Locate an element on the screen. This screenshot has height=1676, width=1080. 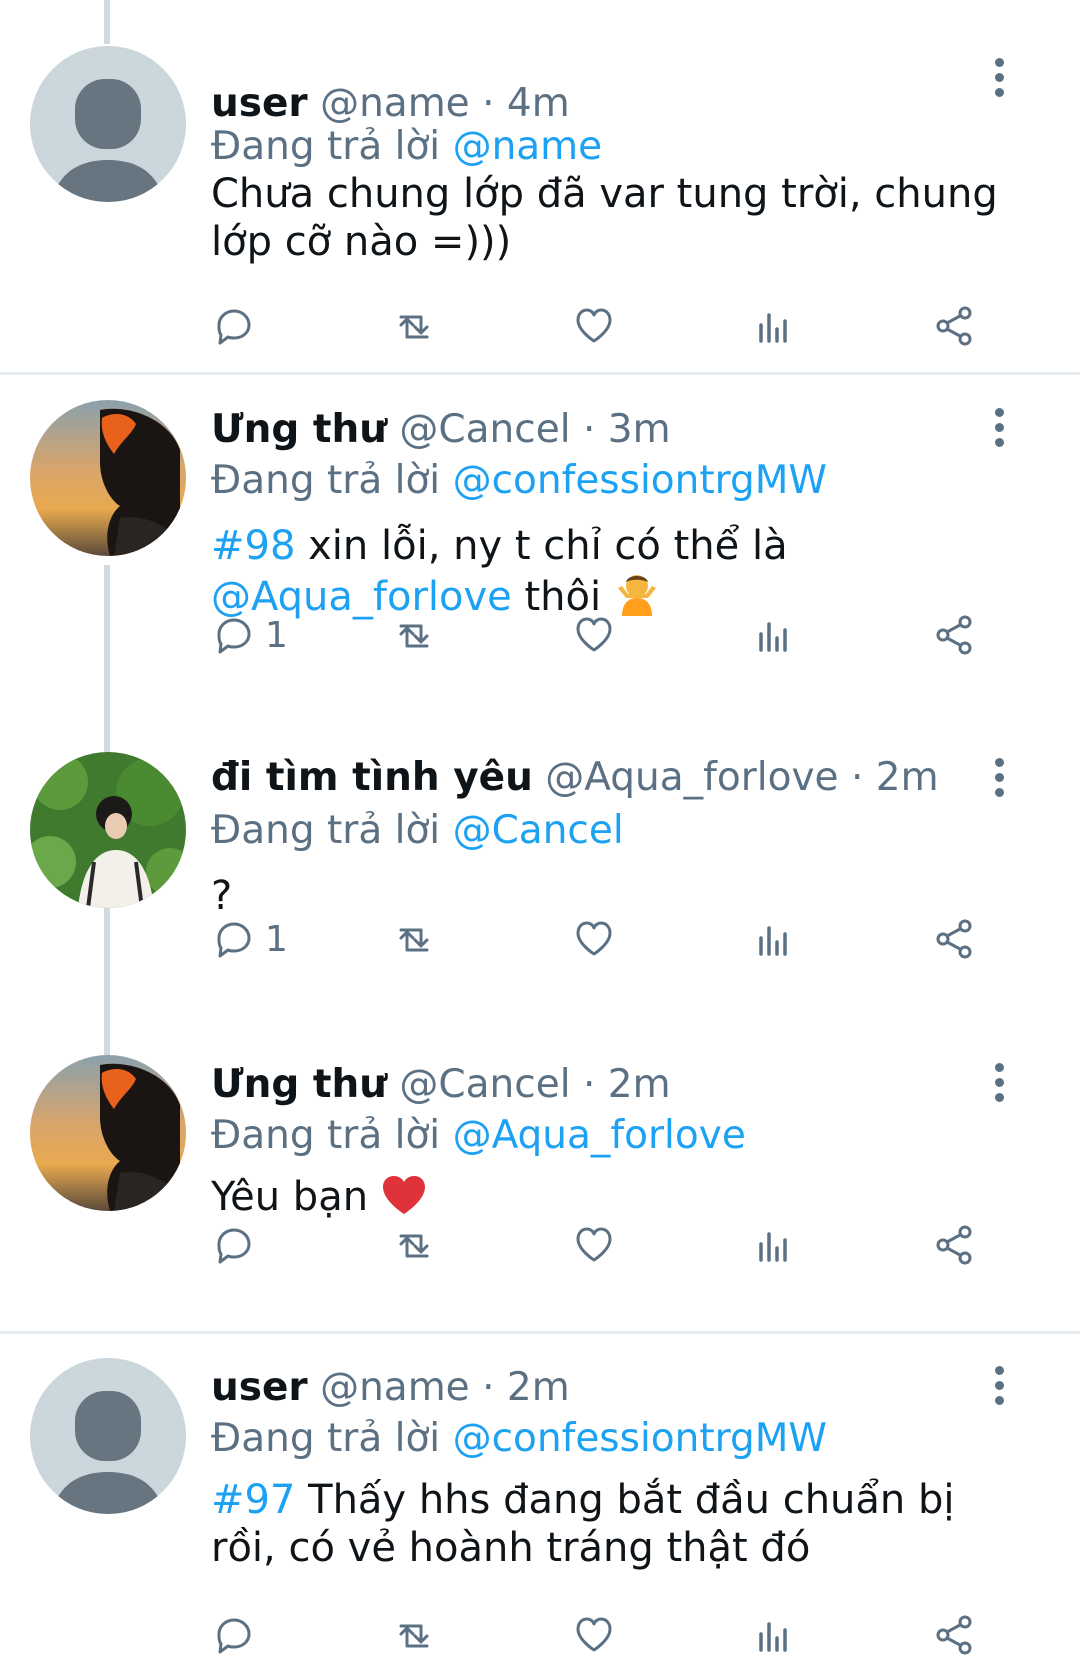
tweet-header: đi tìm tình yêu @Aqua_forlove · 2m is located at coordinates (575, 778).